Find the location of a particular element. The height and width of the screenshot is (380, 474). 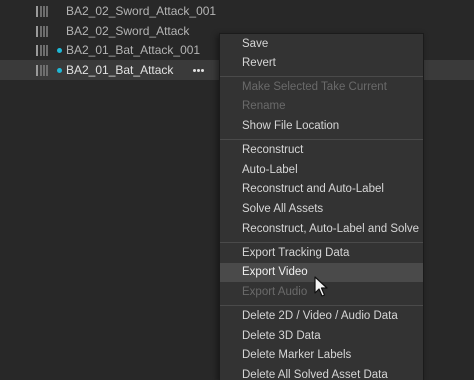

take-row: BA2_02_Sword_Attack_001 is located at coordinates (237, 11).